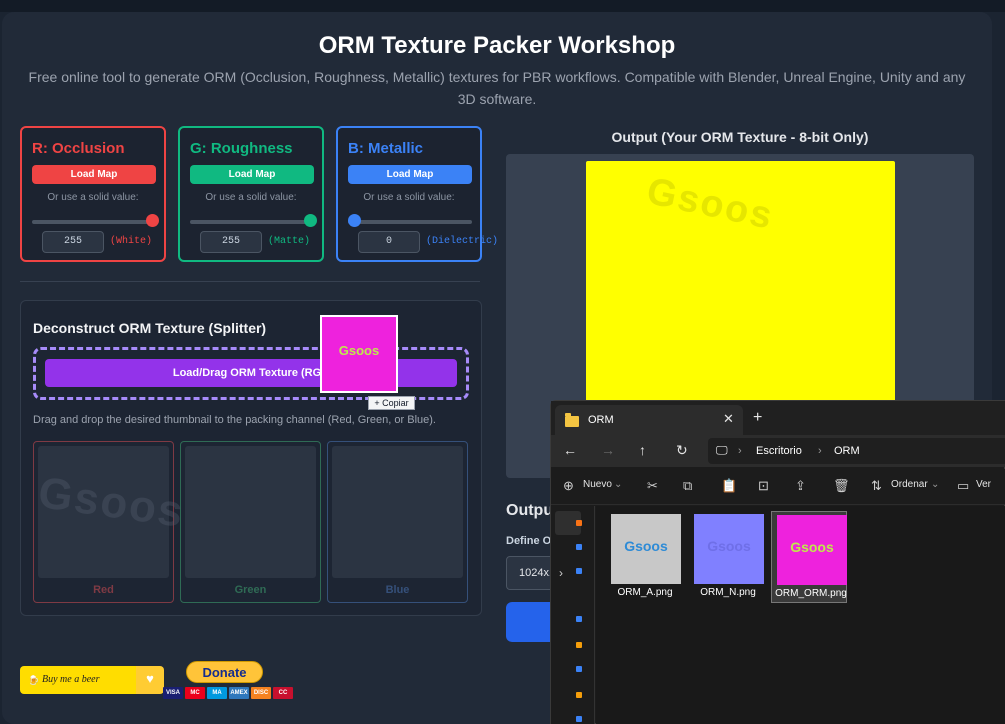 Image resolution: width=1005 pixels, height=724 pixels. What do you see at coordinates (529, 541) in the screenshot?
I see `define-output-label: Define O` at bounding box center [529, 541].